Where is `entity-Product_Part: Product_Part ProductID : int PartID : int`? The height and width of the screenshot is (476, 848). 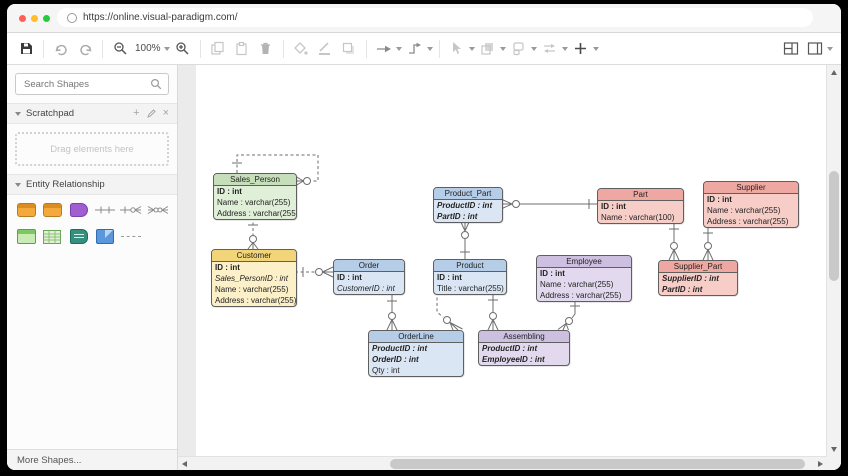 entity-Product_Part: Product_Part ProductID : int PartID : int is located at coordinates (468, 205).